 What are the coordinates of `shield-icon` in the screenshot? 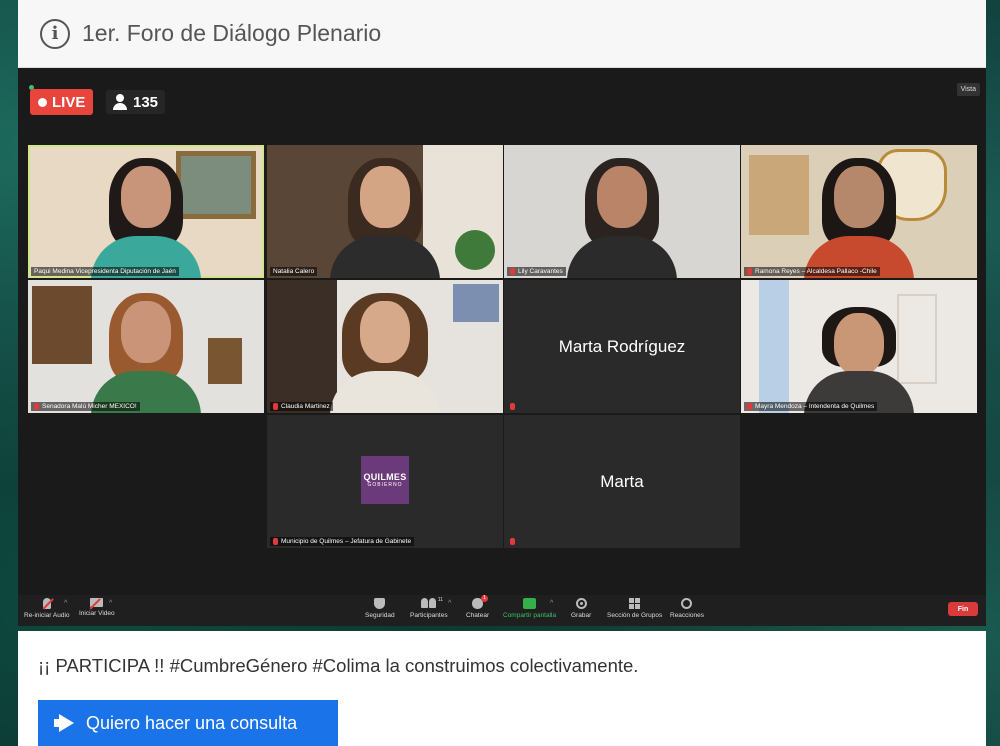 It's located at (380, 603).